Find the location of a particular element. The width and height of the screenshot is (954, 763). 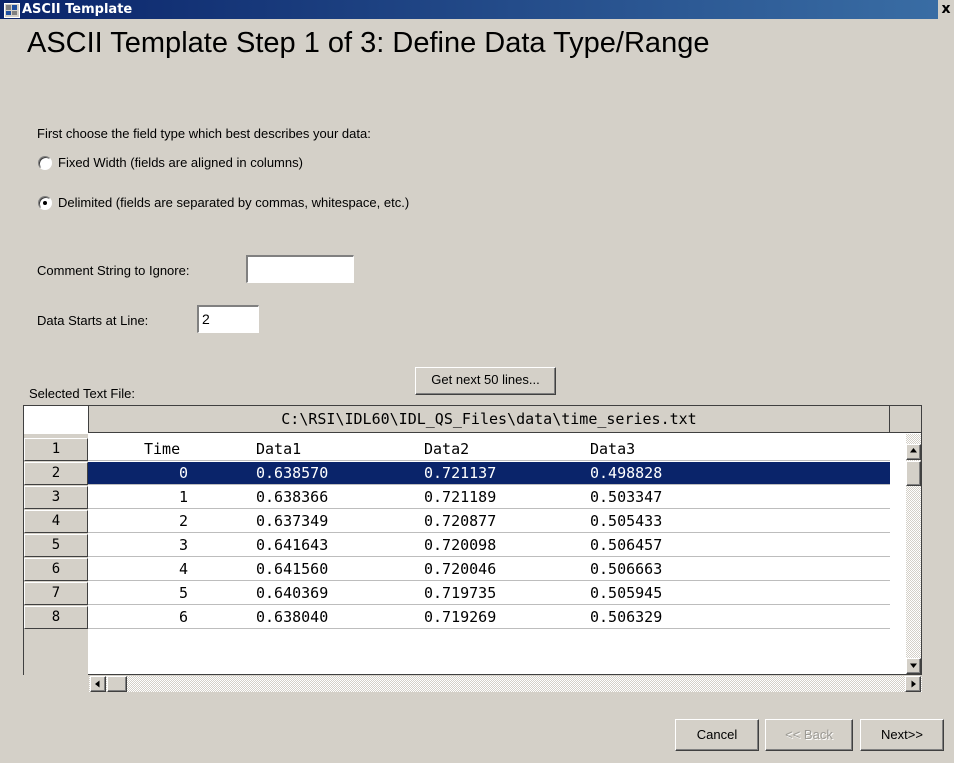

header-corner is located at coordinates (905, 419).